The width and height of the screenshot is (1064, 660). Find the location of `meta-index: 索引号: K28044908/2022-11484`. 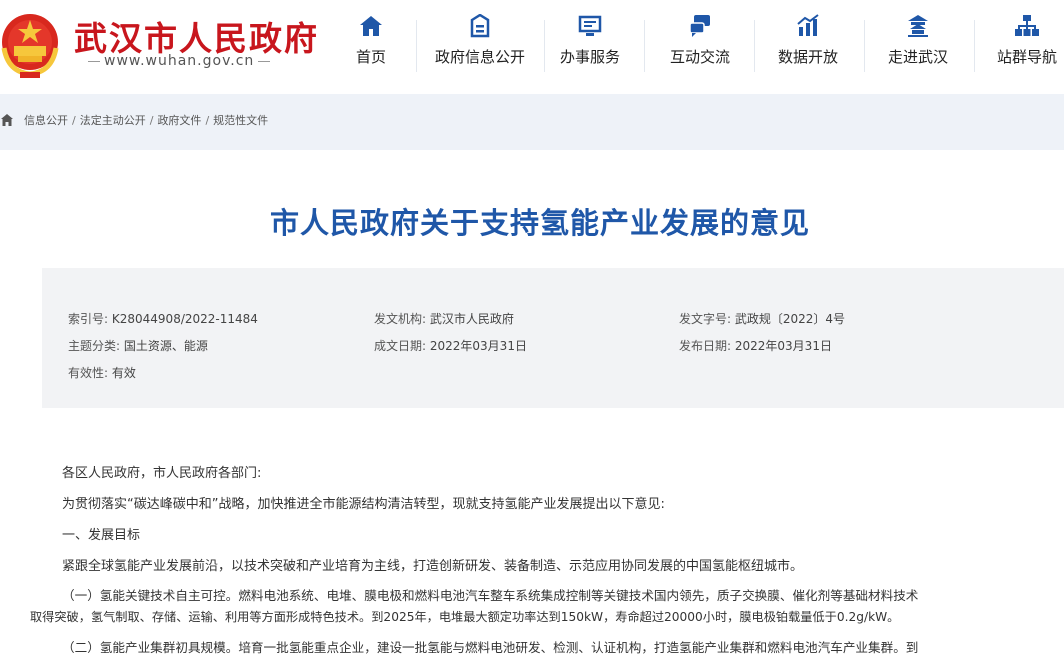

meta-index: 索引号: K28044908/2022-11484 is located at coordinates (163, 318).